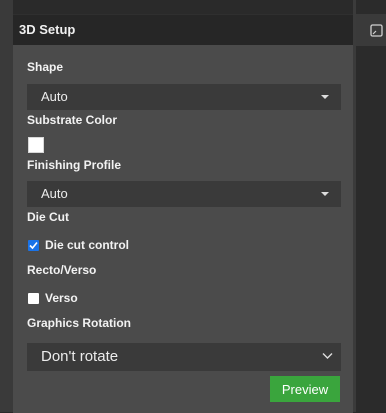 Image resolution: width=386 pixels, height=413 pixels. I want to click on substrate-color-label: Substrate Color, so click(72, 120).